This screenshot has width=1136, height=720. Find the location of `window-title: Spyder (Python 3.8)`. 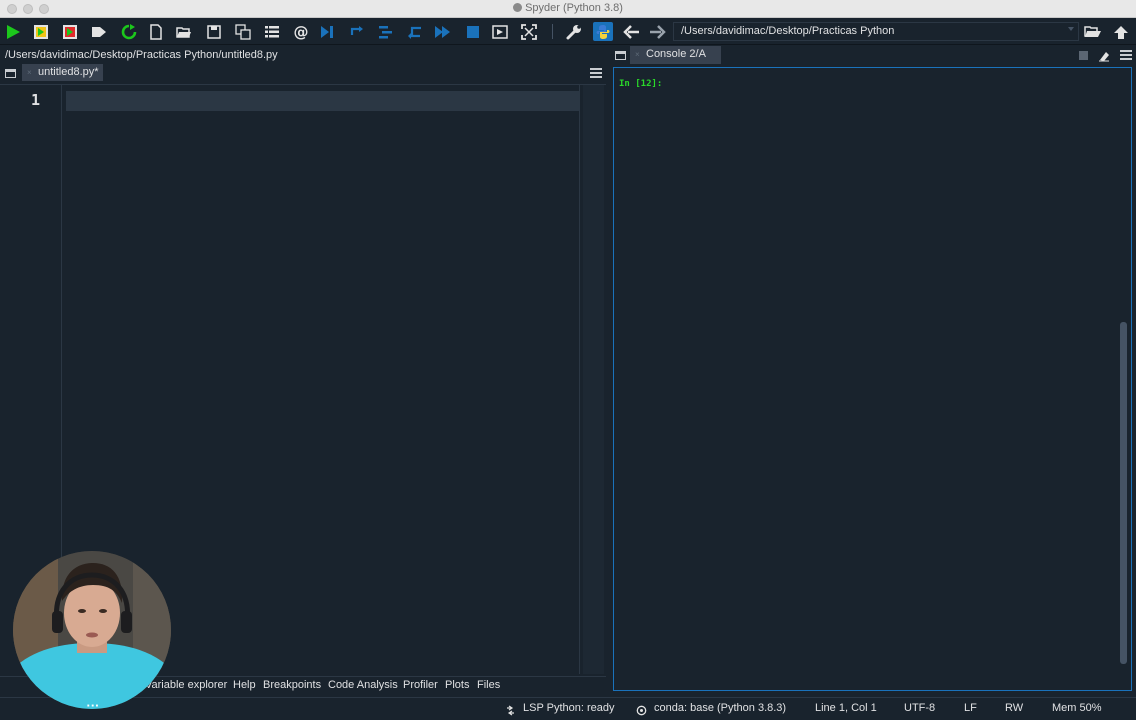

window-title: Spyder (Python 3.8) is located at coordinates (574, 8).